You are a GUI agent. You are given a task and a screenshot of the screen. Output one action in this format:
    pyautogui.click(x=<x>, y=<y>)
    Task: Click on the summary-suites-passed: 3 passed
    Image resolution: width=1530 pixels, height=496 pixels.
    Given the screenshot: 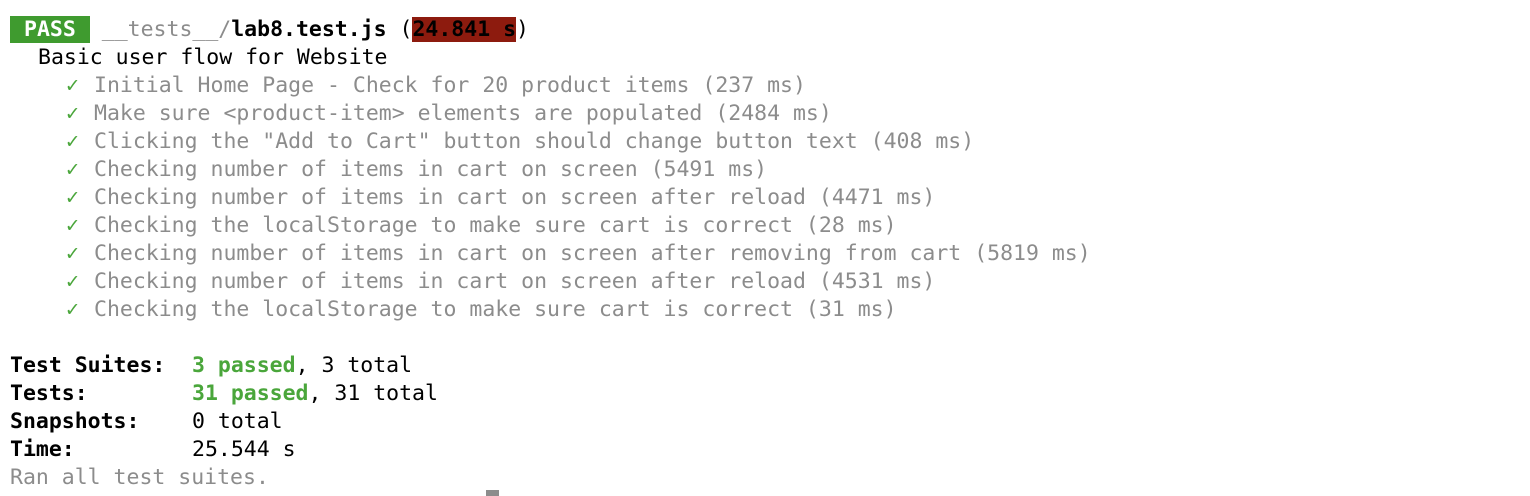 What is the action you would take?
    pyautogui.click(x=244, y=365)
    